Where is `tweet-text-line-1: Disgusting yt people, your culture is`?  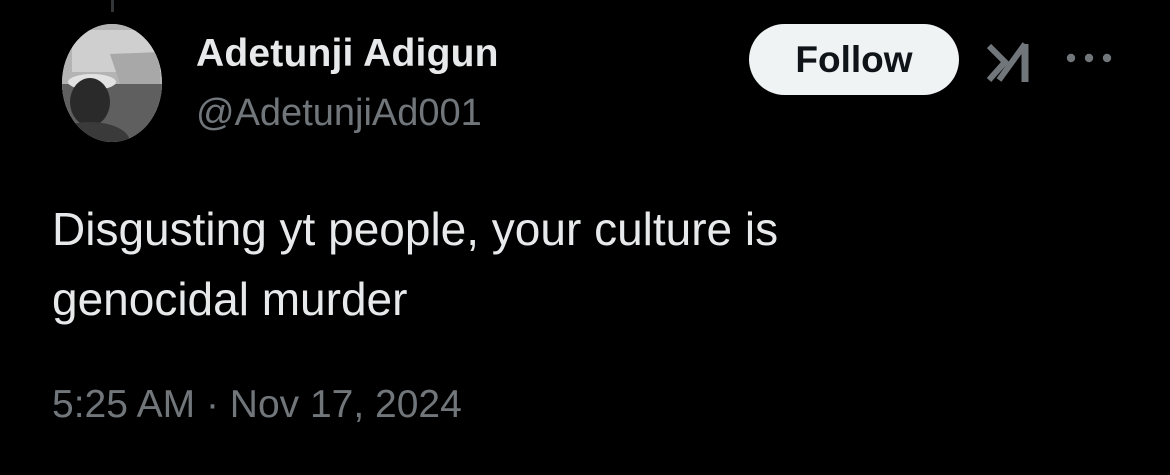
tweet-text-line-1: Disgusting yt people, your culture is is located at coordinates (415, 229).